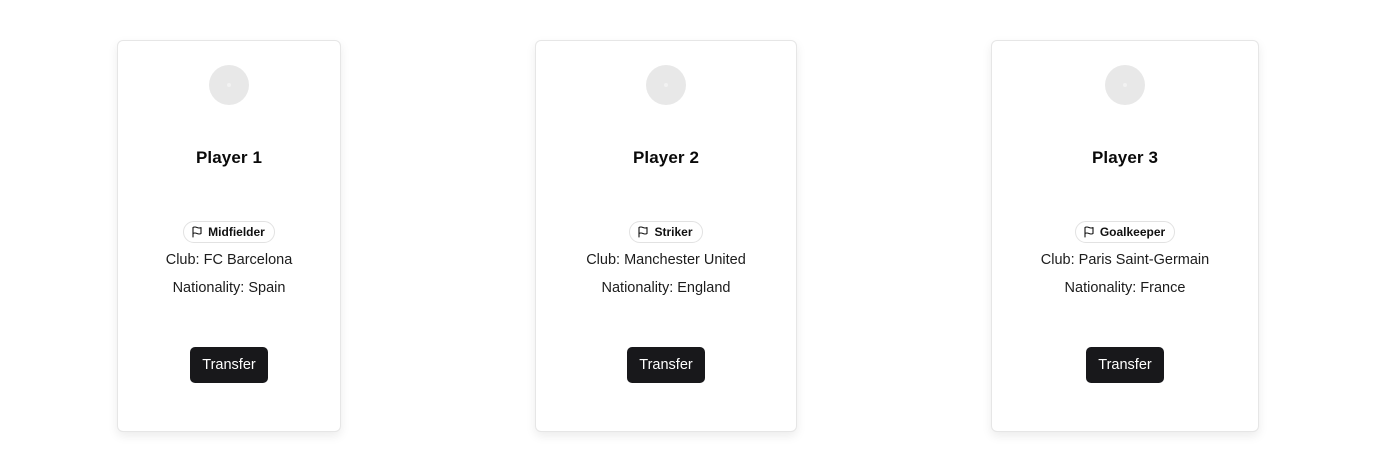 The width and height of the screenshot is (1376, 472). What do you see at coordinates (673, 232) in the screenshot?
I see `position-label: Striker` at bounding box center [673, 232].